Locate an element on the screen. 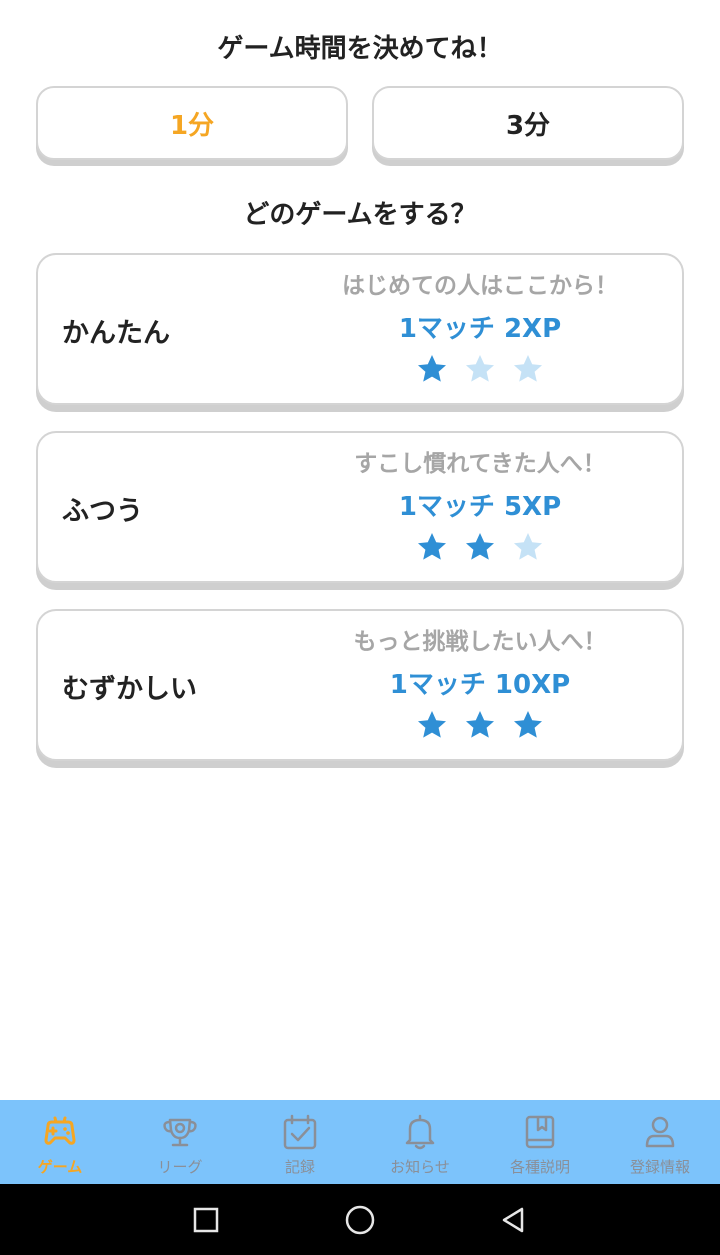 The width and height of the screenshot is (720, 1255). system-navigation-bar is located at coordinates (360, 1219).